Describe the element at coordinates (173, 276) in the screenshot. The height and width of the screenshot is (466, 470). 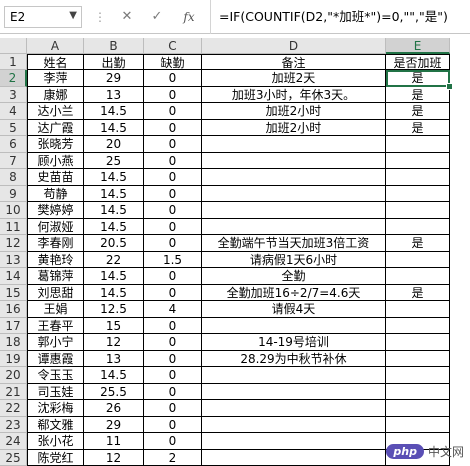
I see `cell-c14: 0` at that location.